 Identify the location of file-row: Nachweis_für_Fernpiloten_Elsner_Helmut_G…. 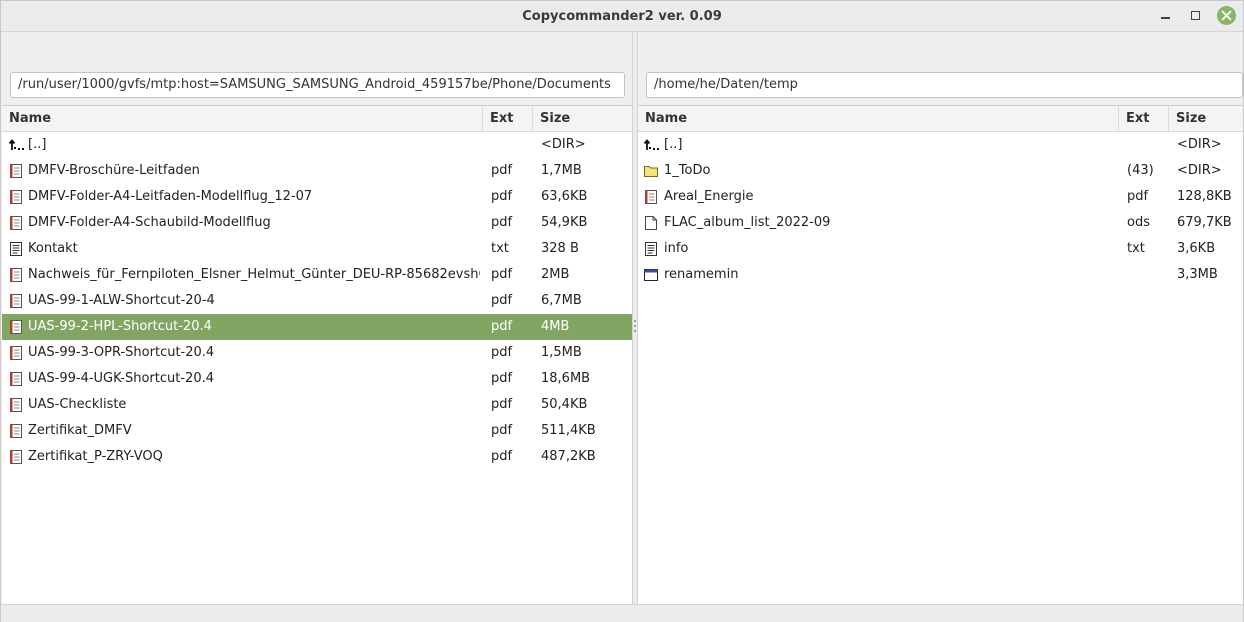
(317, 275).